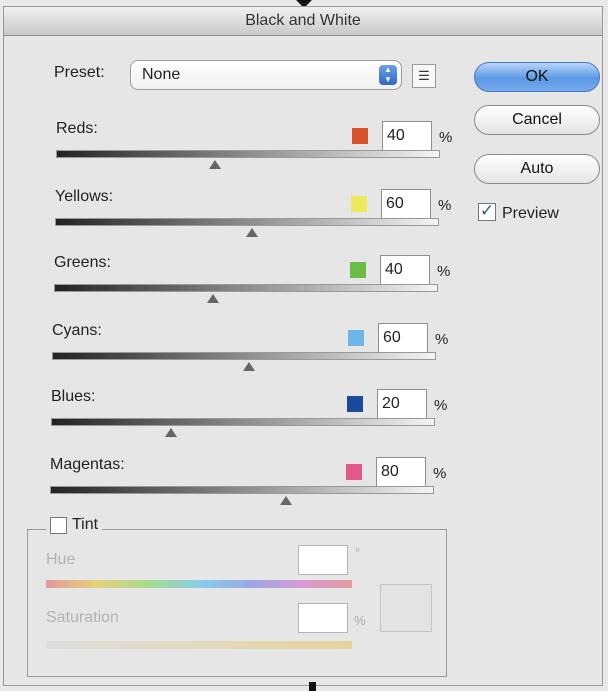 This screenshot has width=608, height=691. What do you see at coordinates (84, 196) in the screenshot?
I see `yellows-label: Yellows:` at bounding box center [84, 196].